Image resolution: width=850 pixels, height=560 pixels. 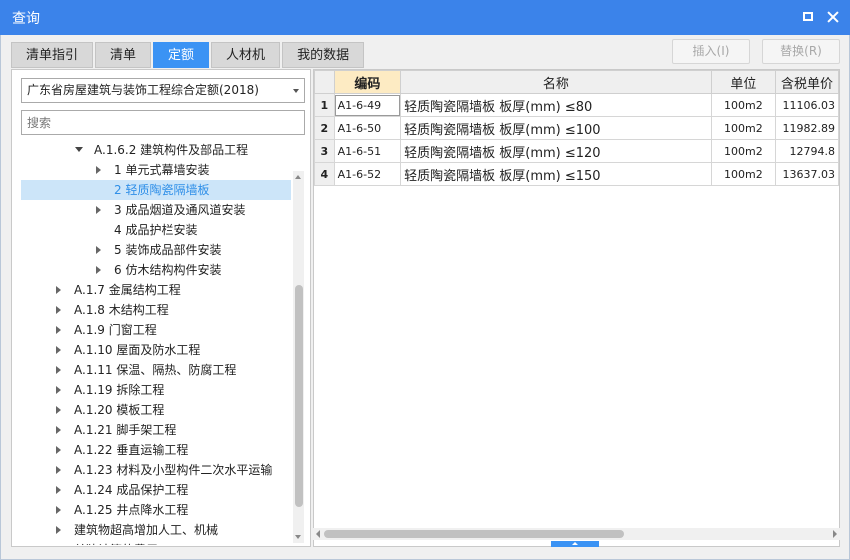 I want to click on cell-name: 轻质陶瓷隔墙板 板厚(mm) ≤150, so click(x=556, y=174).